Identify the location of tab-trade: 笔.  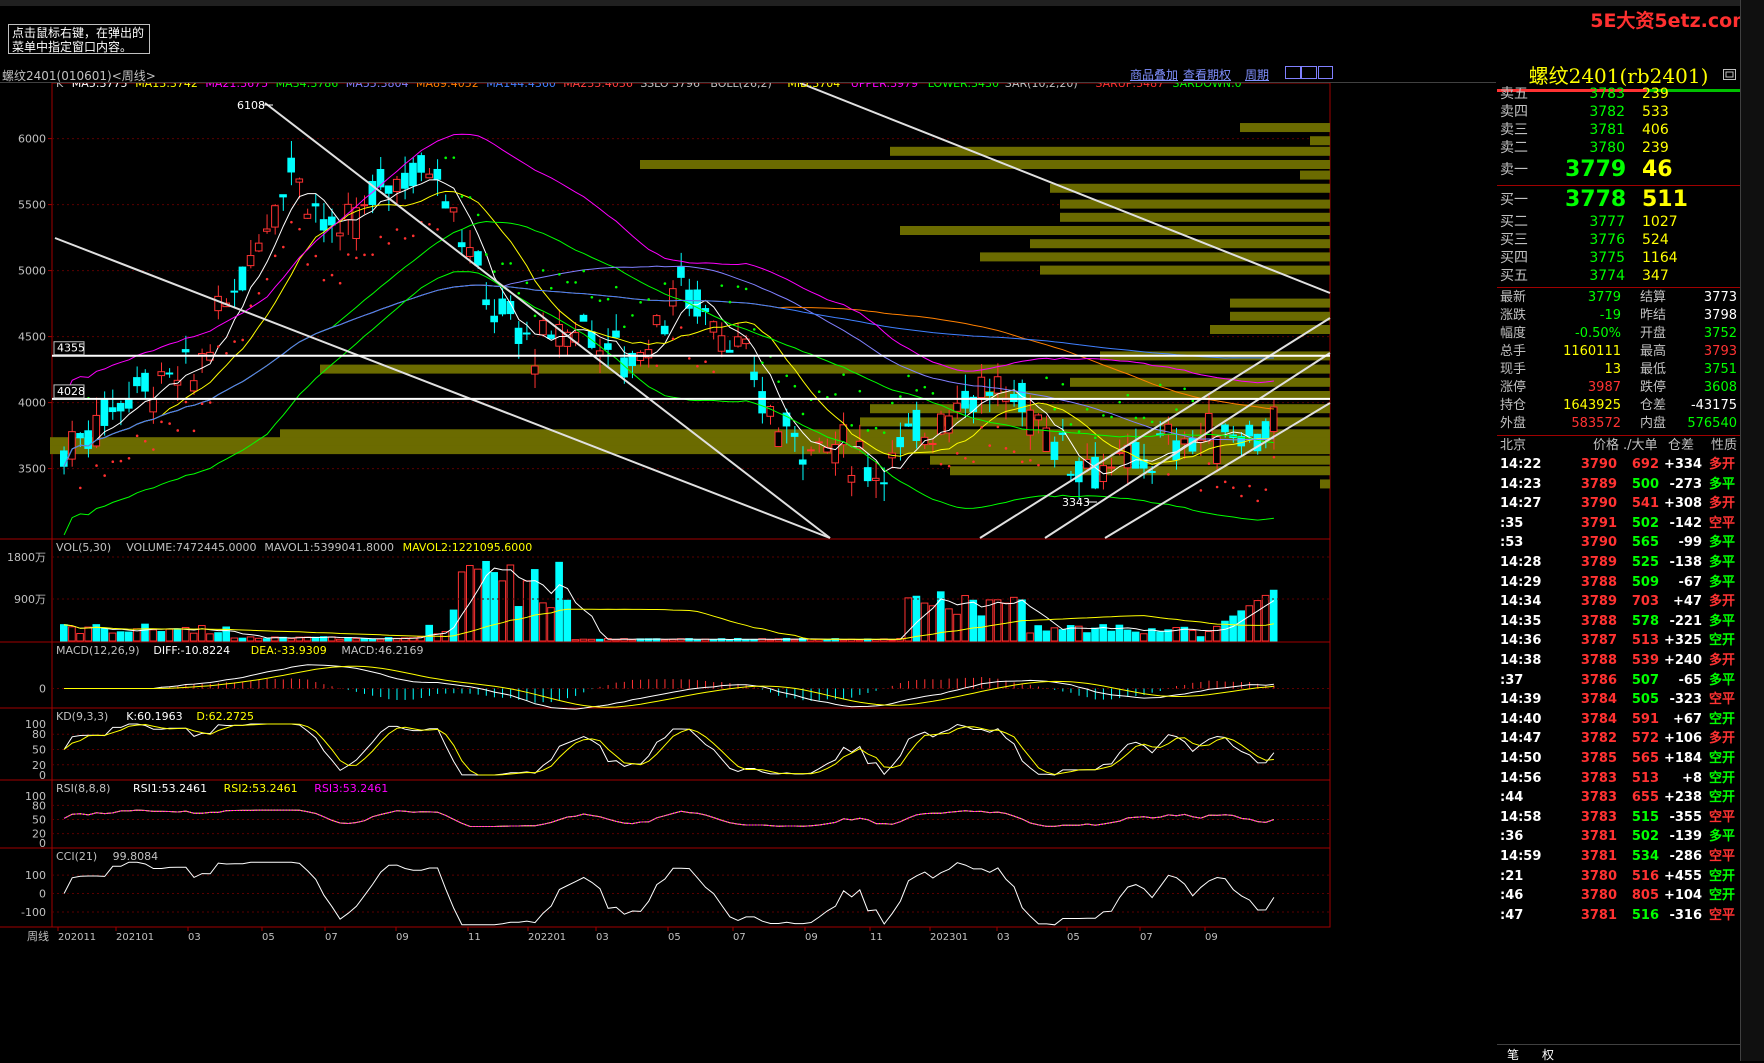
(1513, 1054).